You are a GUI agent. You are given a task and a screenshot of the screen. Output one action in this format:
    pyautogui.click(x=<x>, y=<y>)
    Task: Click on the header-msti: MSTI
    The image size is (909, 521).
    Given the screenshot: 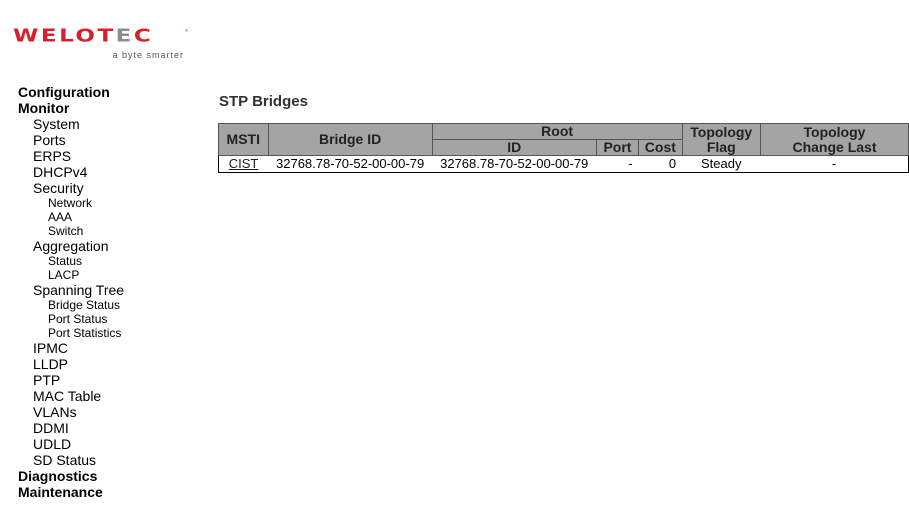 What is the action you would take?
    pyautogui.click(x=243, y=139)
    